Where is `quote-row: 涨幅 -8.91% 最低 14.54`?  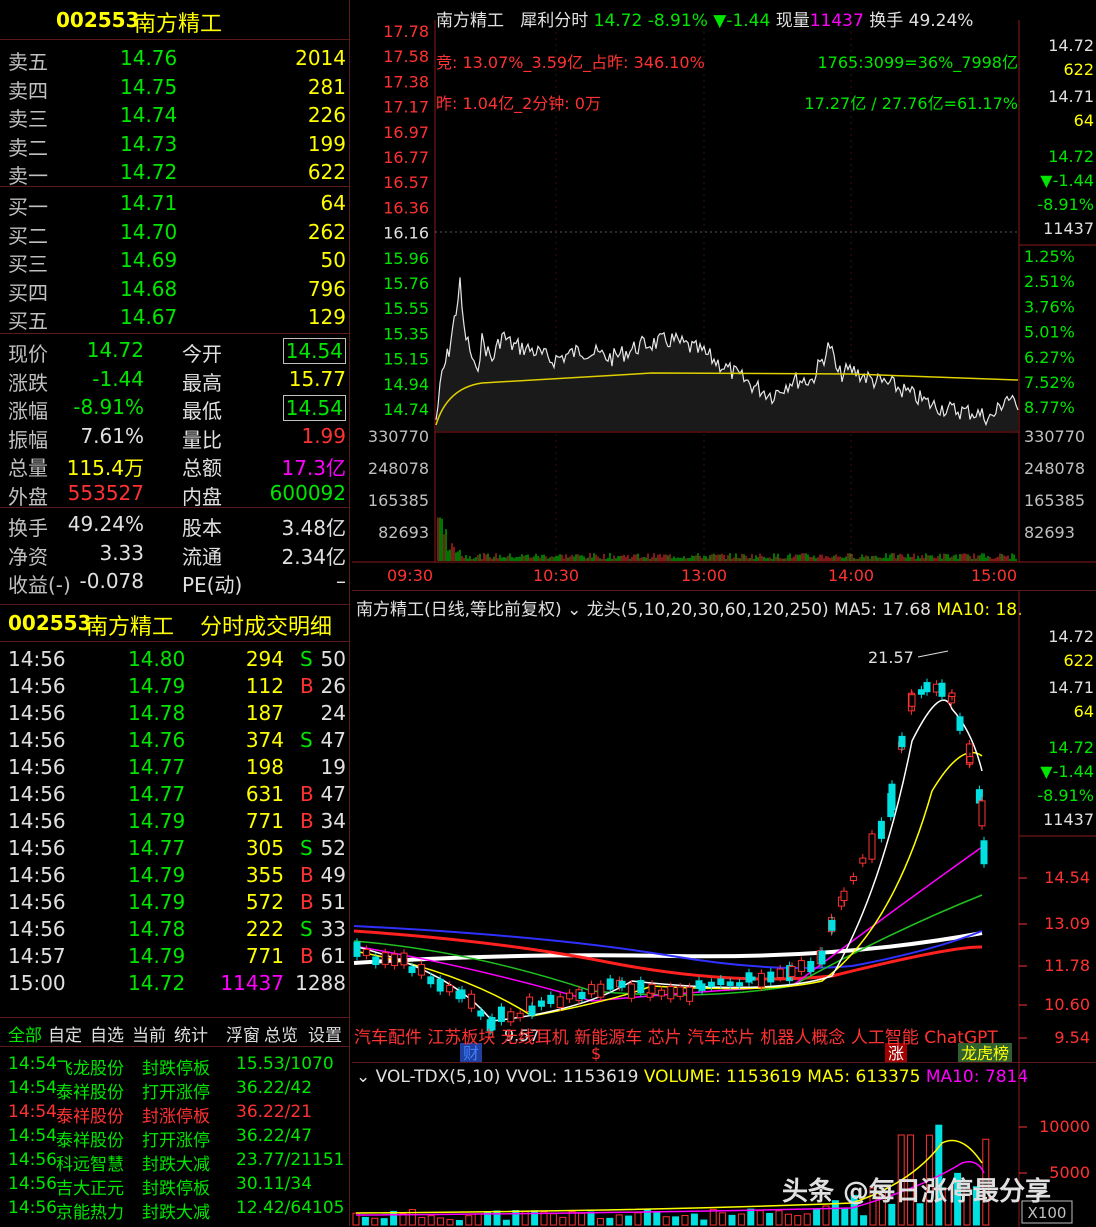
quote-row: 涨幅 -8.91% 最低 14.54 is located at coordinates (175, 408).